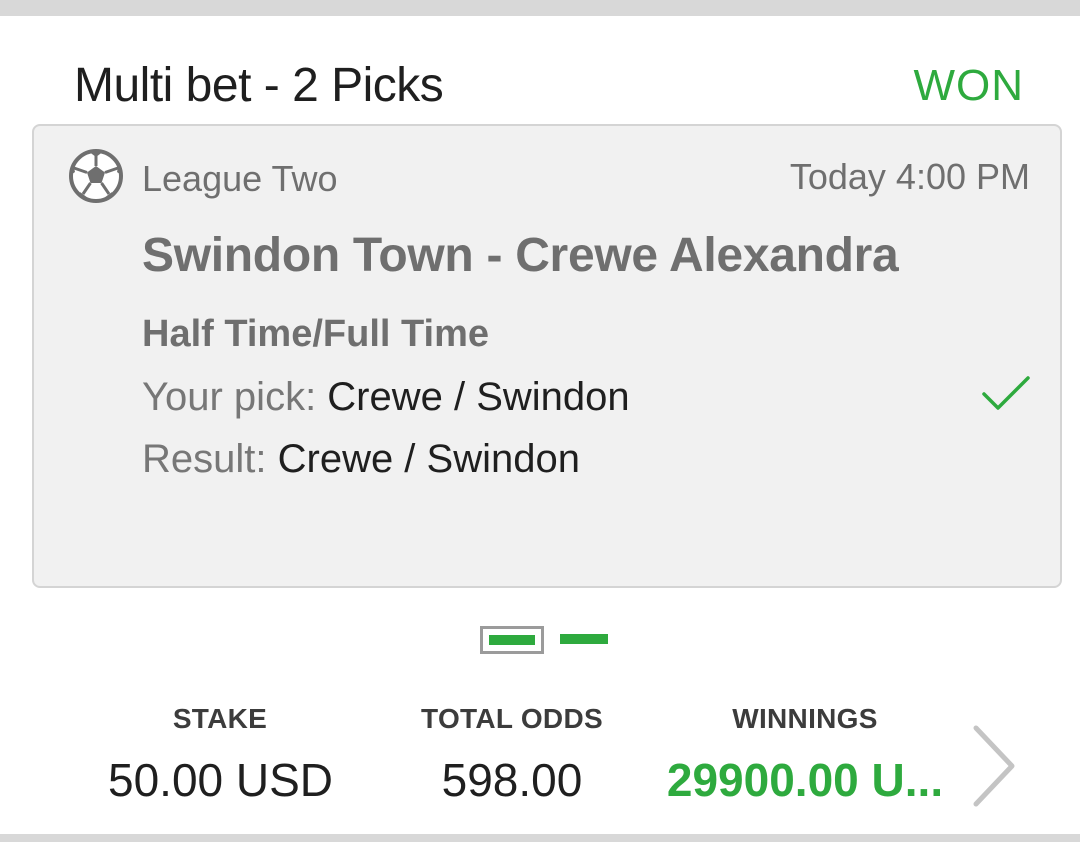 The image size is (1080, 842). I want to click on event-time: Today 4:00 PM, so click(909, 176).